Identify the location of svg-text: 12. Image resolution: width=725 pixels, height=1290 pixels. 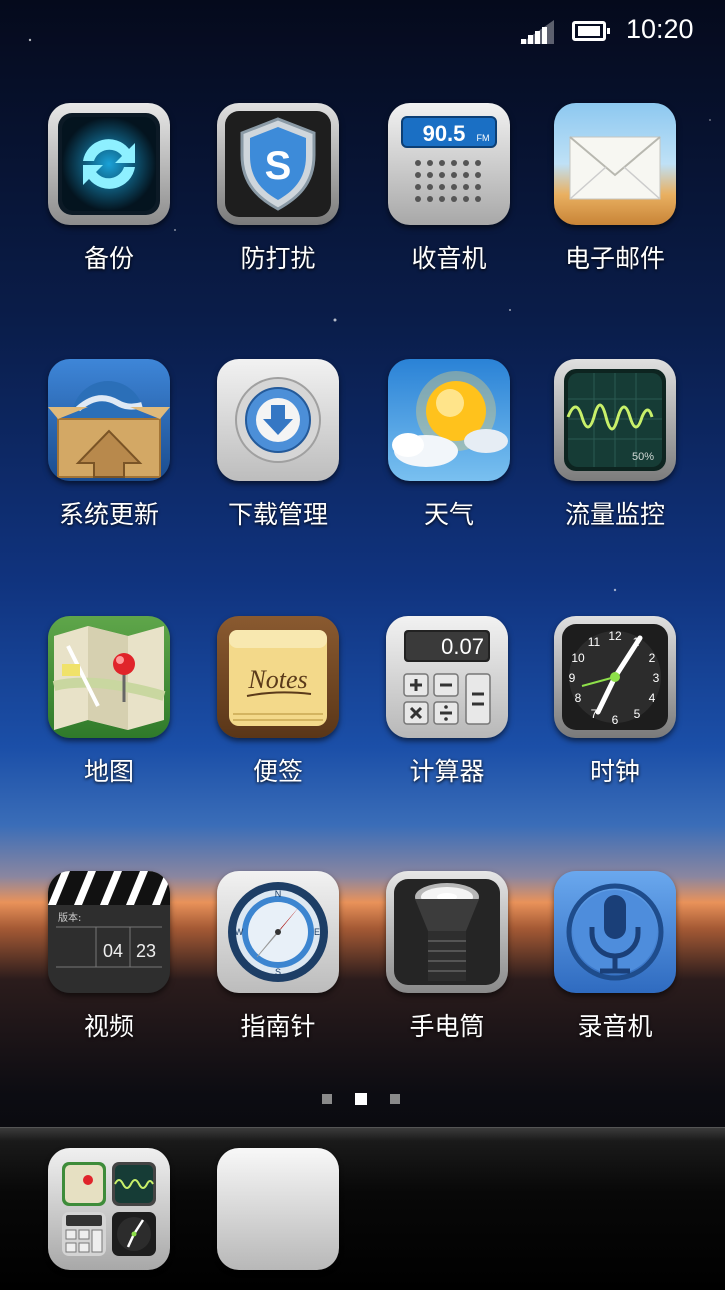
(615, 636).